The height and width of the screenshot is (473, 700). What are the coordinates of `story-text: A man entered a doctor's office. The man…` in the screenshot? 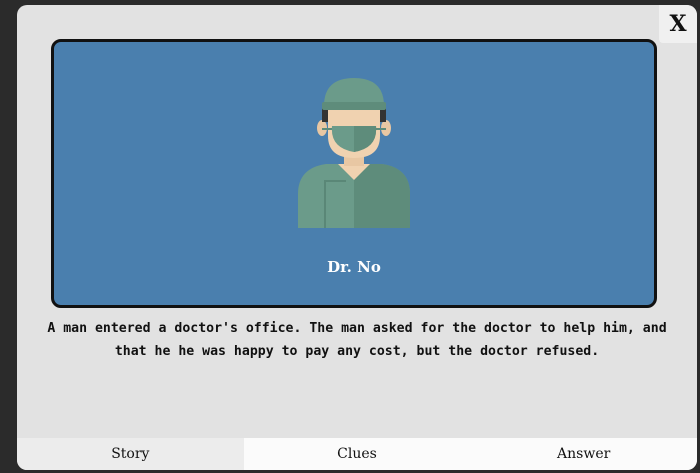 It's located at (357, 340).